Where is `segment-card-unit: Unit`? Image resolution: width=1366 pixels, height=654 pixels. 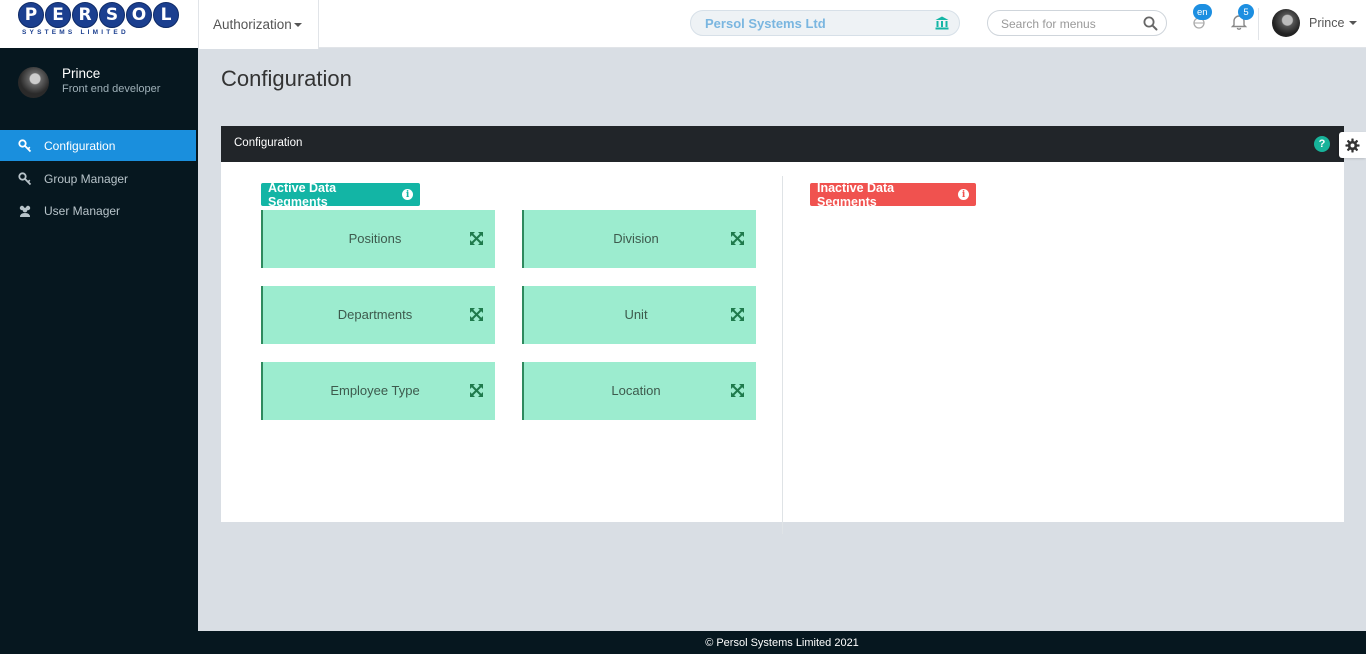 segment-card-unit: Unit is located at coordinates (639, 315).